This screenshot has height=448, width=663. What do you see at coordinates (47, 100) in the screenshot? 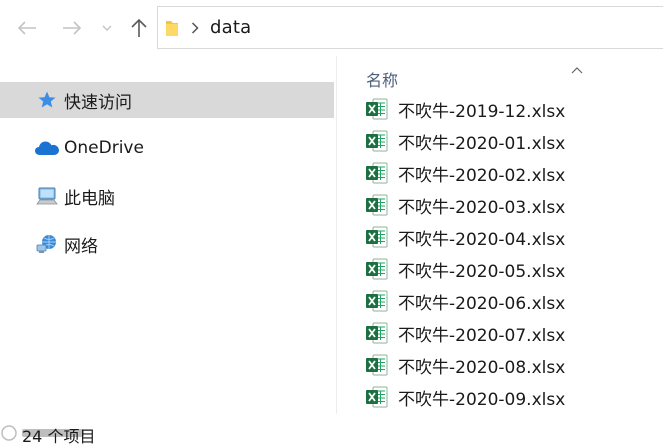
I see `star-pin-icon` at bounding box center [47, 100].